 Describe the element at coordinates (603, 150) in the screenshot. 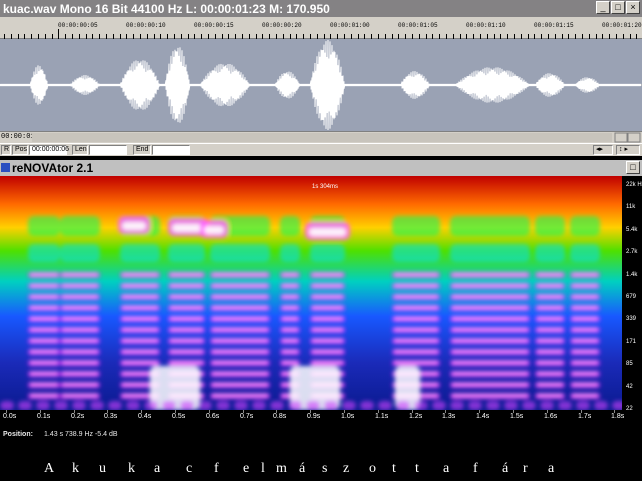

I see `zoom-out-button: ◂▸` at that location.